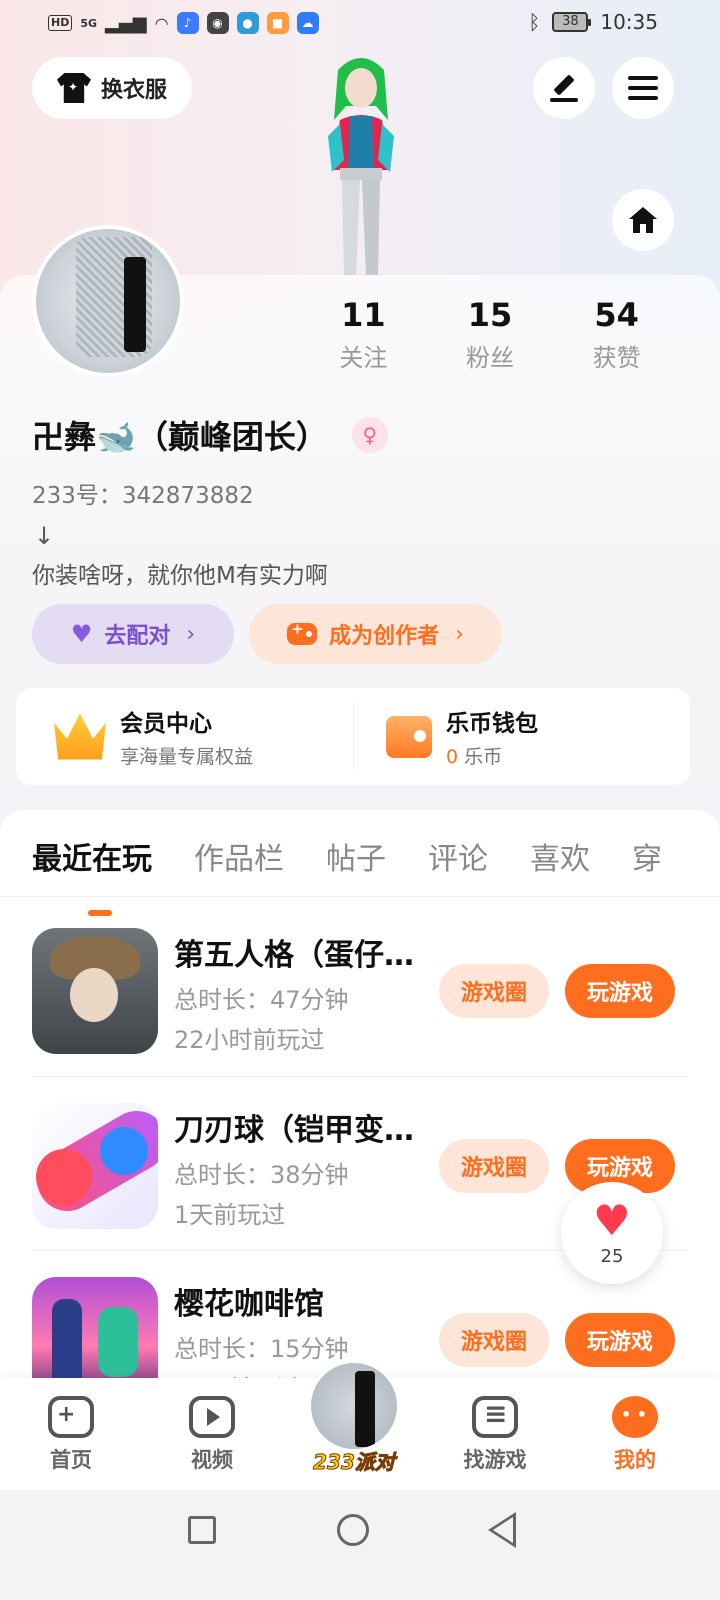  I want to click on wallet-entry: 乐币钱包 0 乐币, so click(462, 736).